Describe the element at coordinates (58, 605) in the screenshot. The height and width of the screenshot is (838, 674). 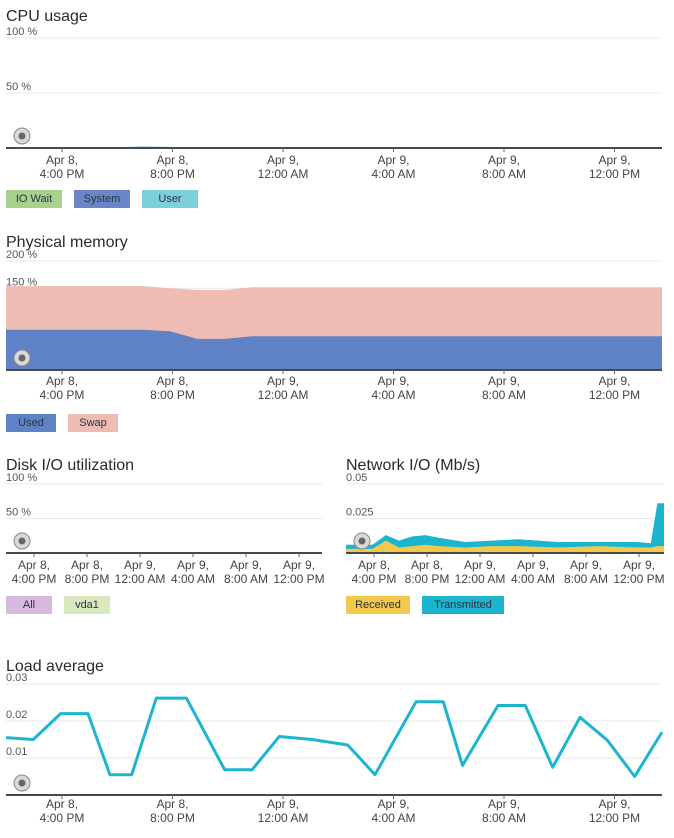
I see `disk-legend: All vda1` at that location.